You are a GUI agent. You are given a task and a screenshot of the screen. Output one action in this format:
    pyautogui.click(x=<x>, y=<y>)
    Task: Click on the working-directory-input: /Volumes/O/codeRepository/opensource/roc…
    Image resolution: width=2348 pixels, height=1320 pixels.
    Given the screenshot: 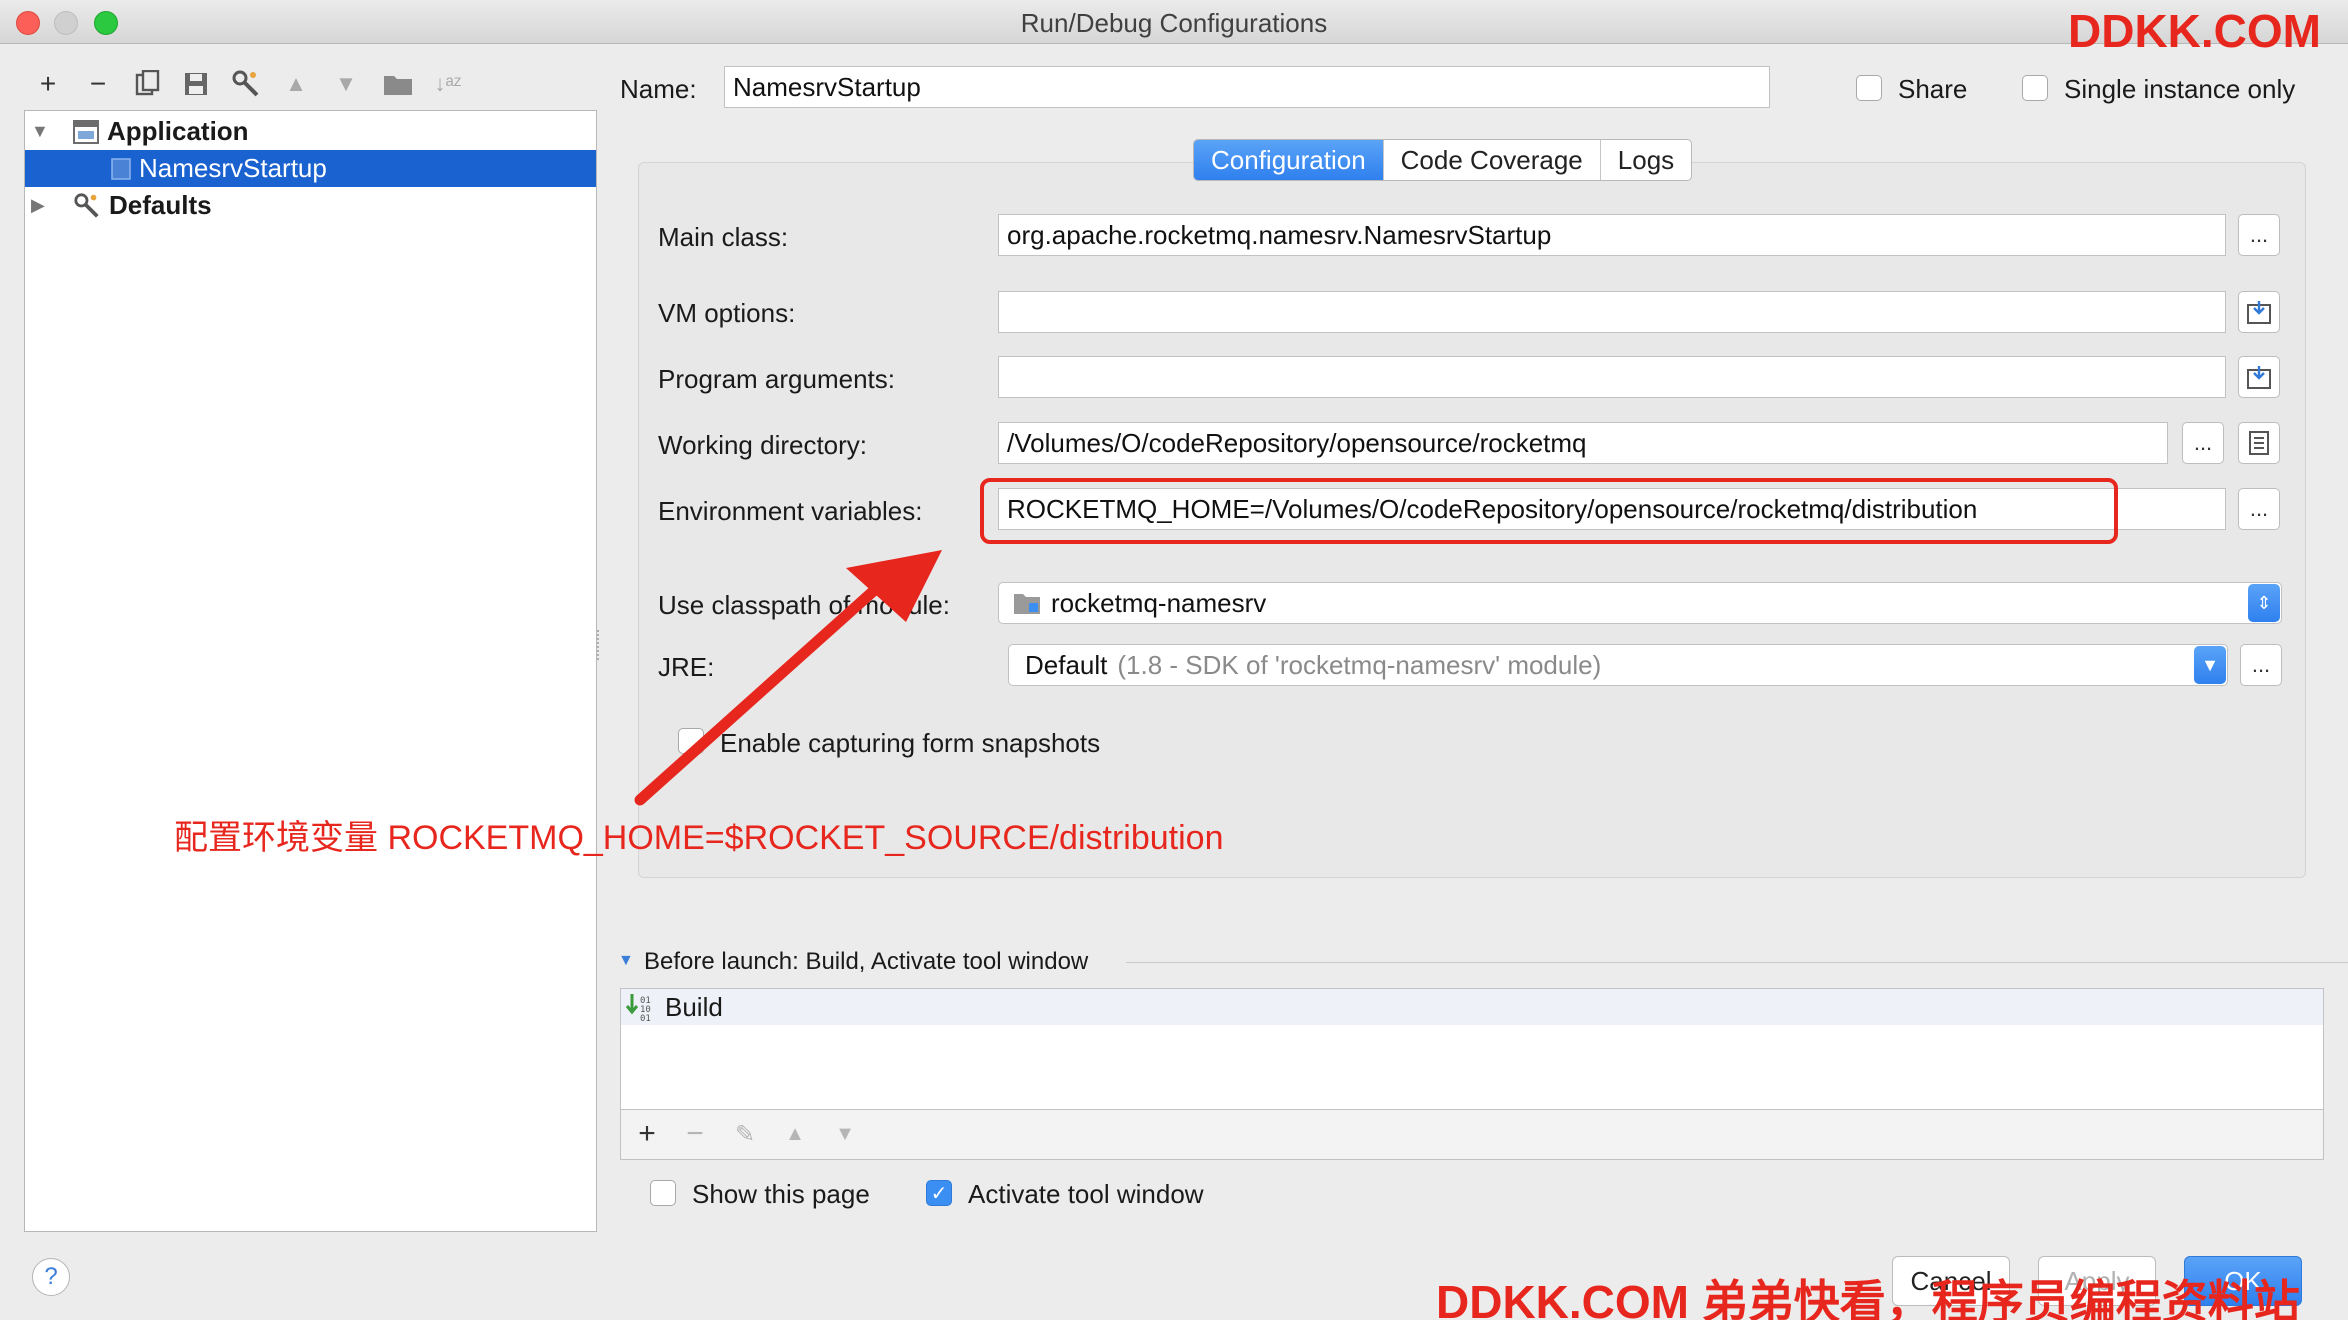 What is the action you would take?
    pyautogui.click(x=1583, y=443)
    